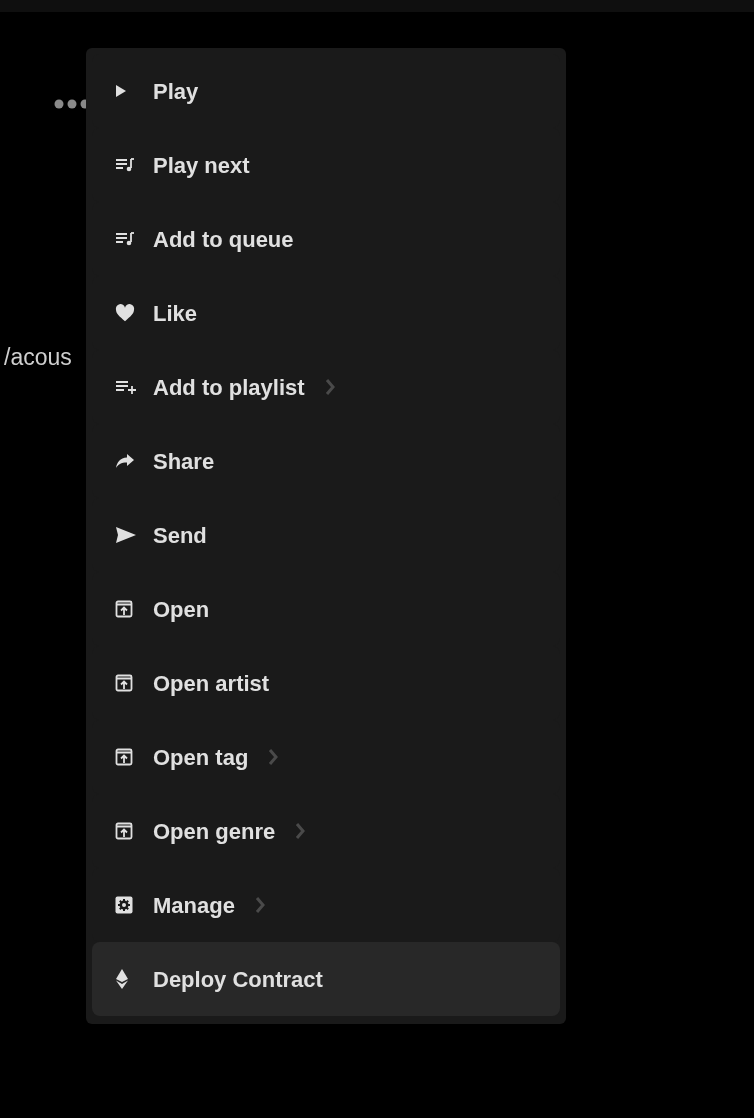 The height and width of the screenshot is (1118, 754). What do you see at coordinates (126, 535) in the screenshot?
I see `send-icon` at bounding box center [126, 535].